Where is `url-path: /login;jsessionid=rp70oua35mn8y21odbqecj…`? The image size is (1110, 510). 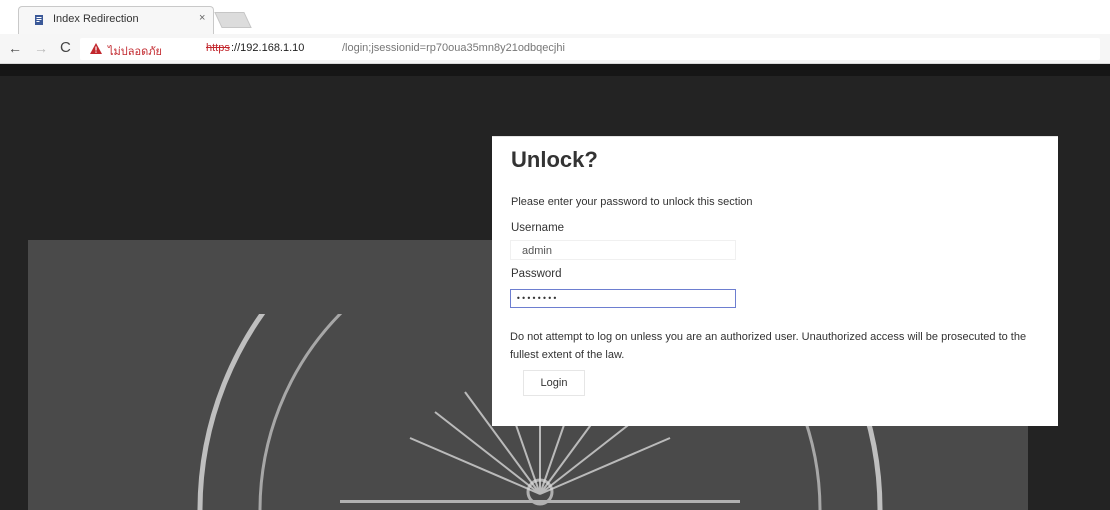 url-path: /login;jsessionid=rp70oua35mn8y21odbqecj… is located at coordinates (453, 48).